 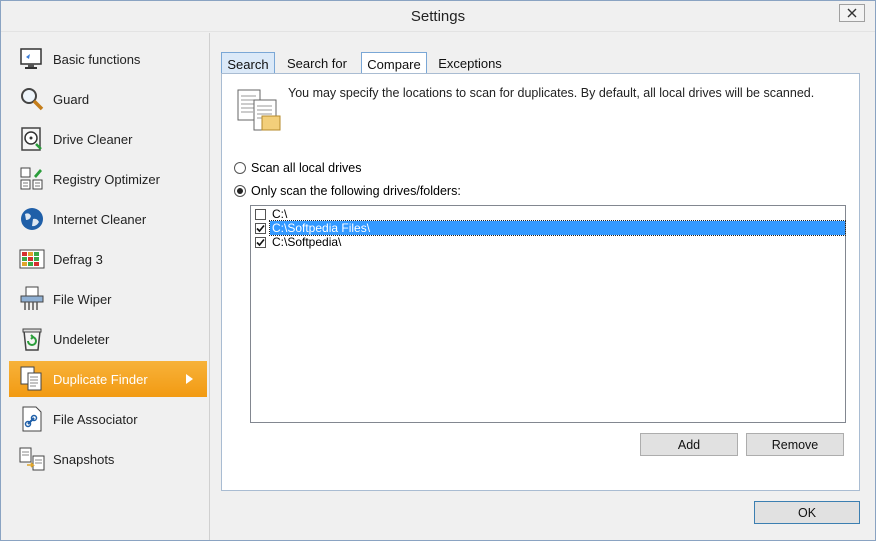 I want to click on sidebar-item-drive-cleaner: Drive Cleaner, so click(x=108, y=139).